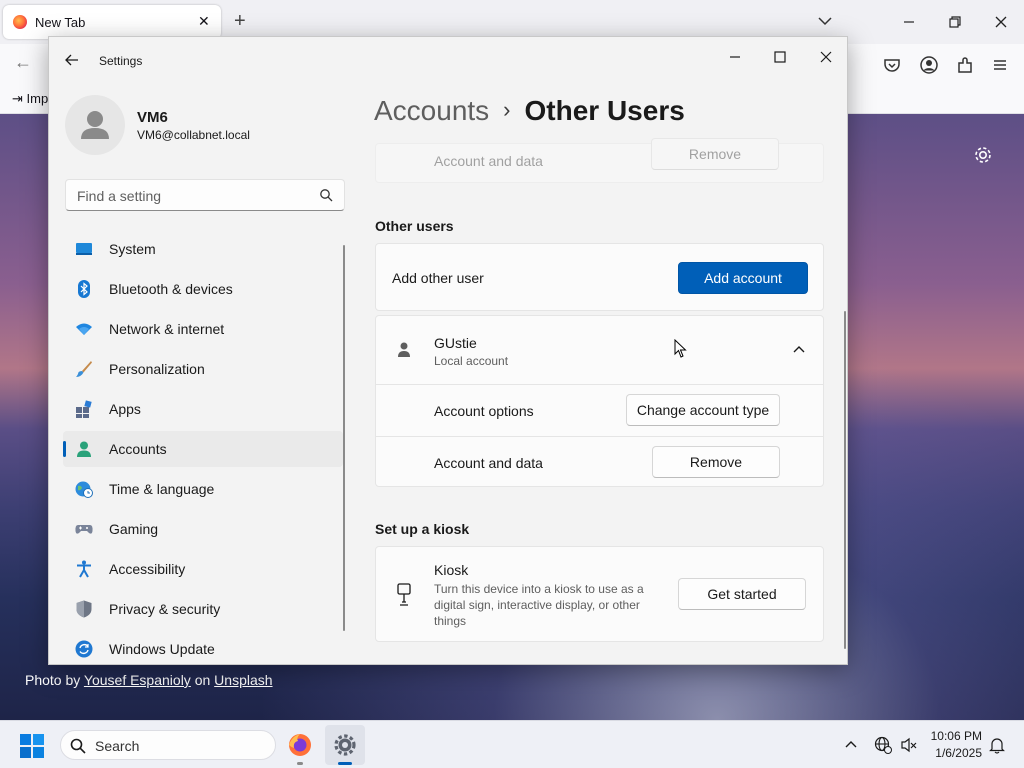  What do you see at coordinates (32, 746) in the screenshot?
I see `windows-start-icon` at bounding box center [32, 746].